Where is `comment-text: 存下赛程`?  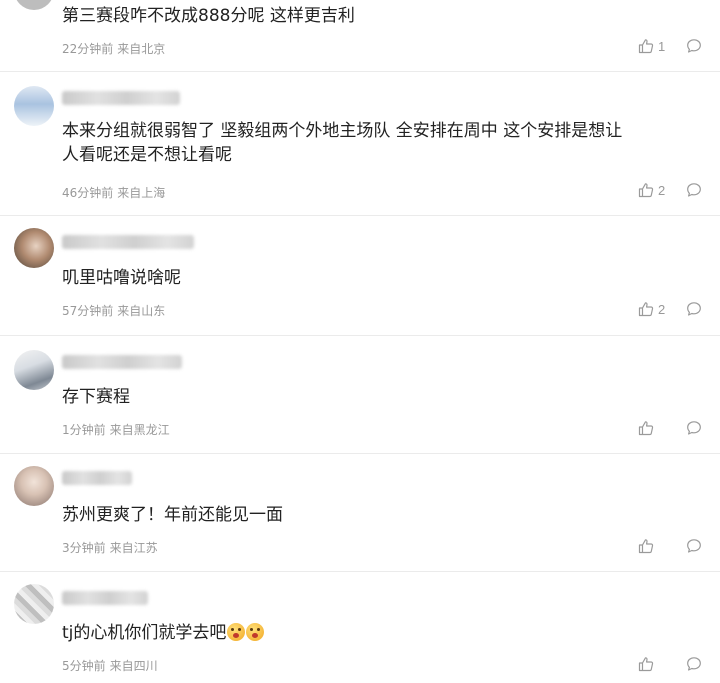 comment-text: 存下赛程 is located at coordinates (96, 397).